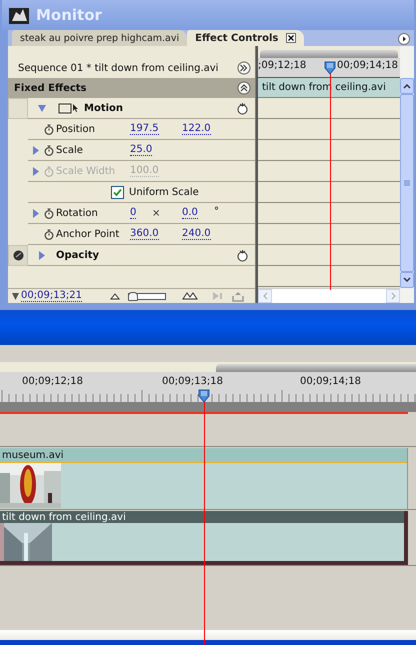 This screenshot has width=416, height=645. I want to click on zoom-in-icon, so click(190, 296).